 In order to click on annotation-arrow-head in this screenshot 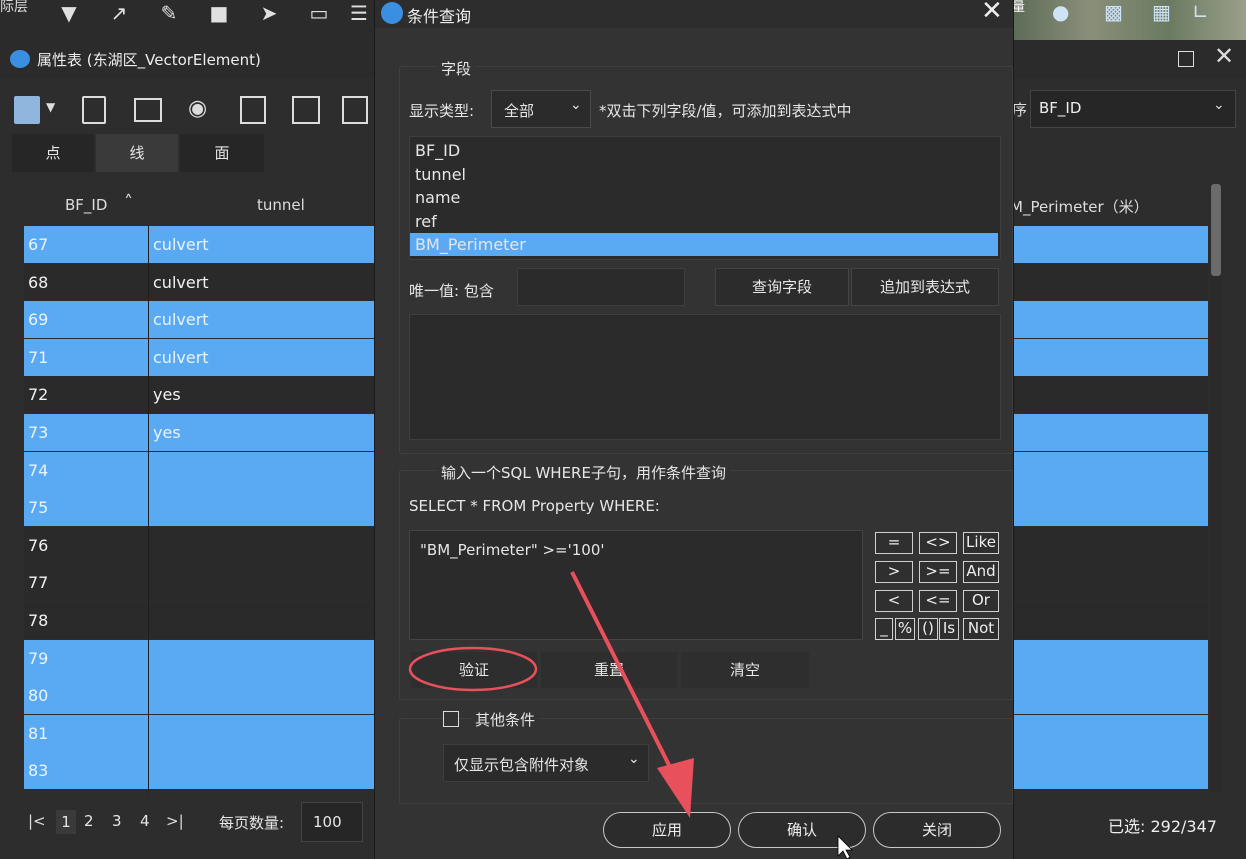, I will do `click(675, 788)`.